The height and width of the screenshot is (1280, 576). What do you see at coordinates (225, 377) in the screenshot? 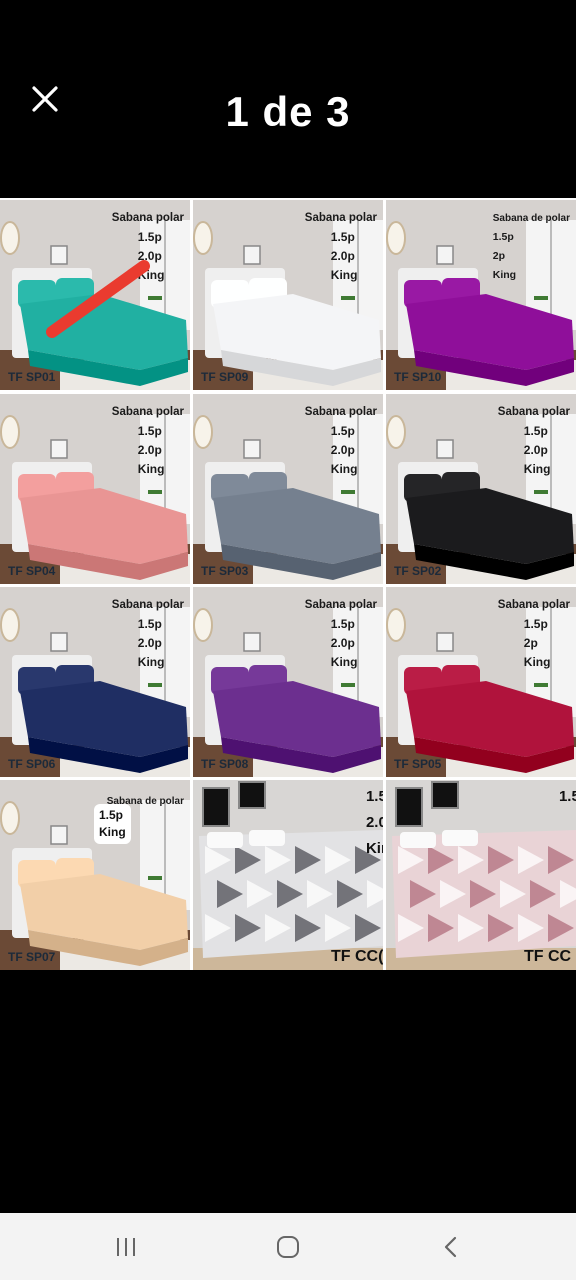
I see `product-code: TF SP09` at bounding box center [225, 377].